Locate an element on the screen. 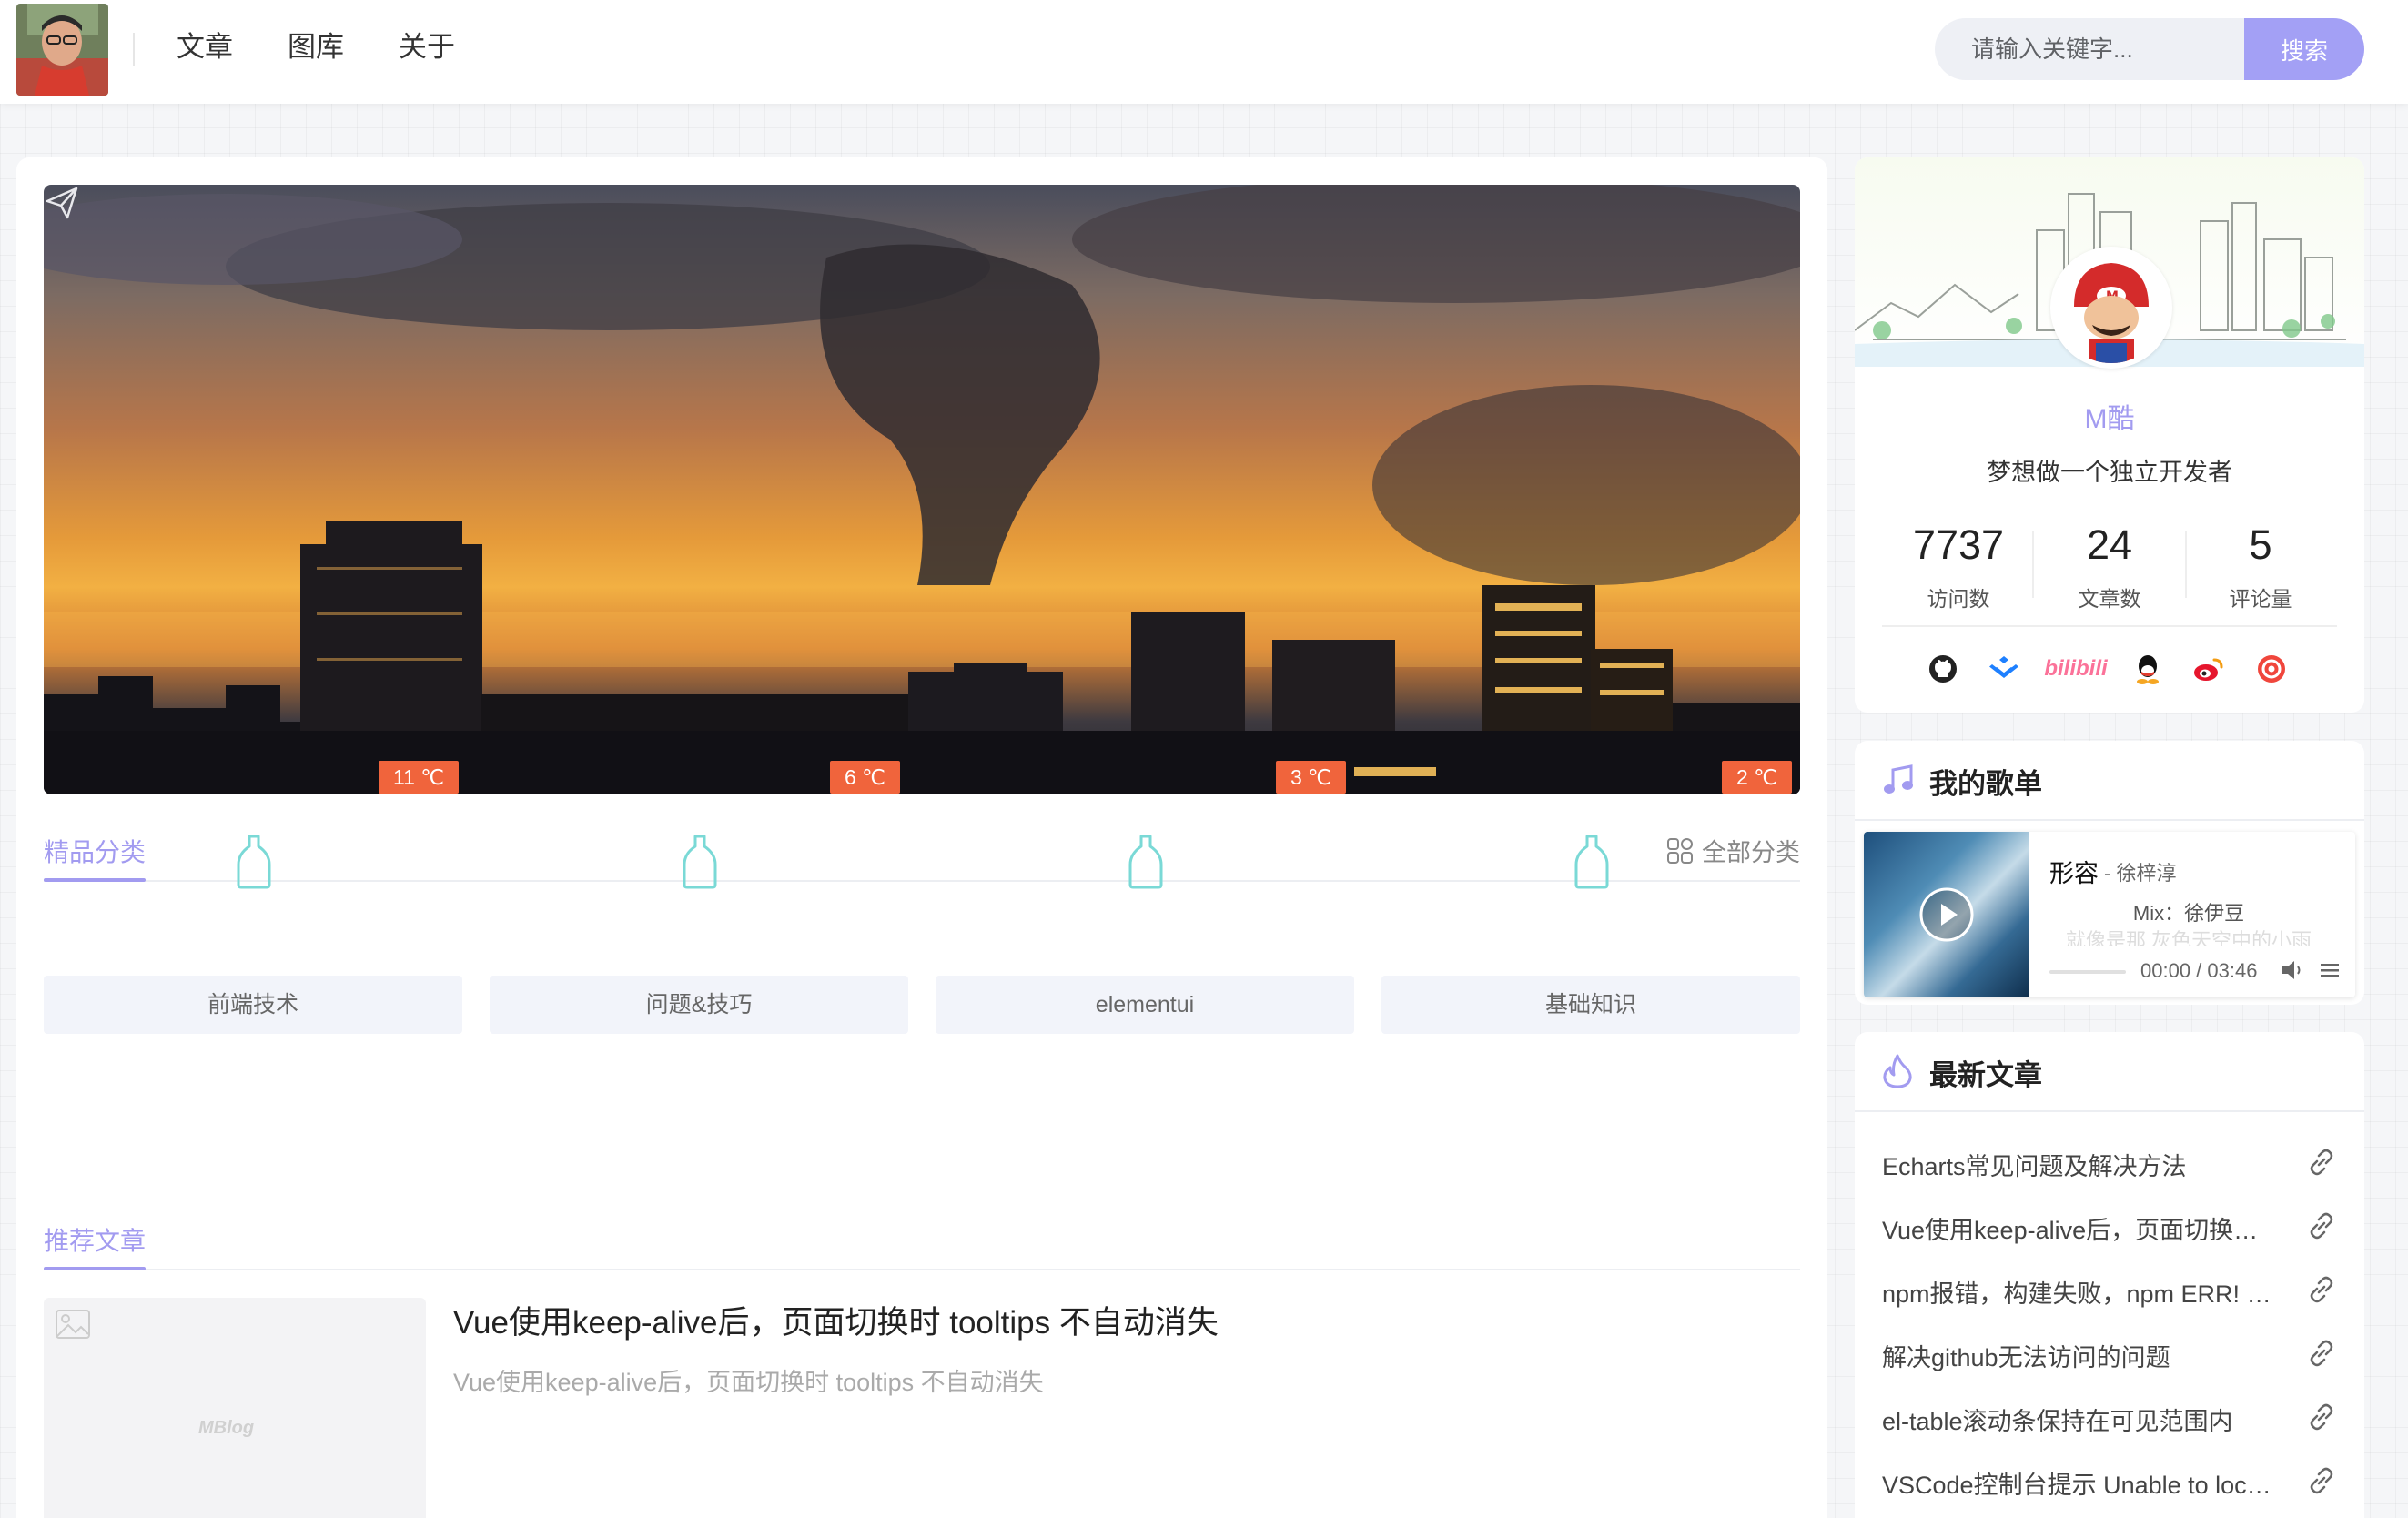  song-artist: - 徐梓淳 is located at coordinates (2140, 874).